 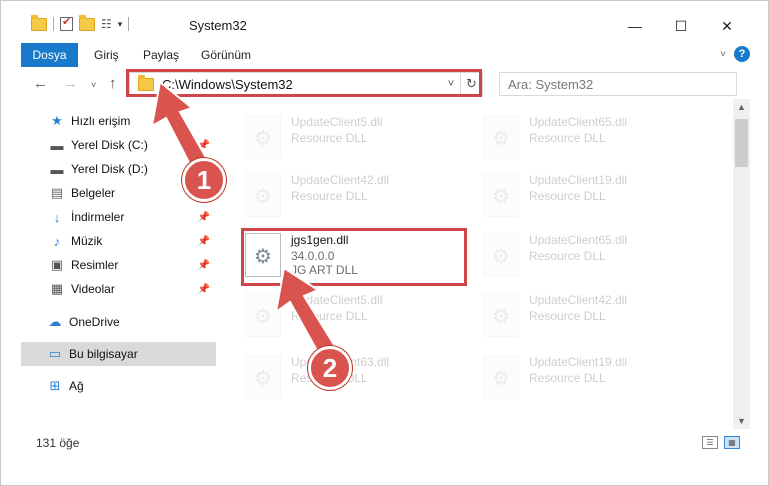 What do you see at coordinates (94, 322) in the screenshot?
I see `sidebar-item-label: OneDrive` at bounding box center [94, 322].